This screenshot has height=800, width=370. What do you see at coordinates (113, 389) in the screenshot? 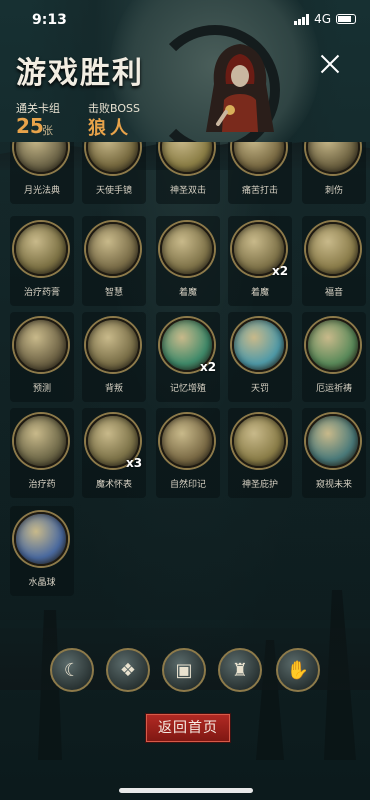
I see `card-name: 背叛` at bounding box center [113, 389].